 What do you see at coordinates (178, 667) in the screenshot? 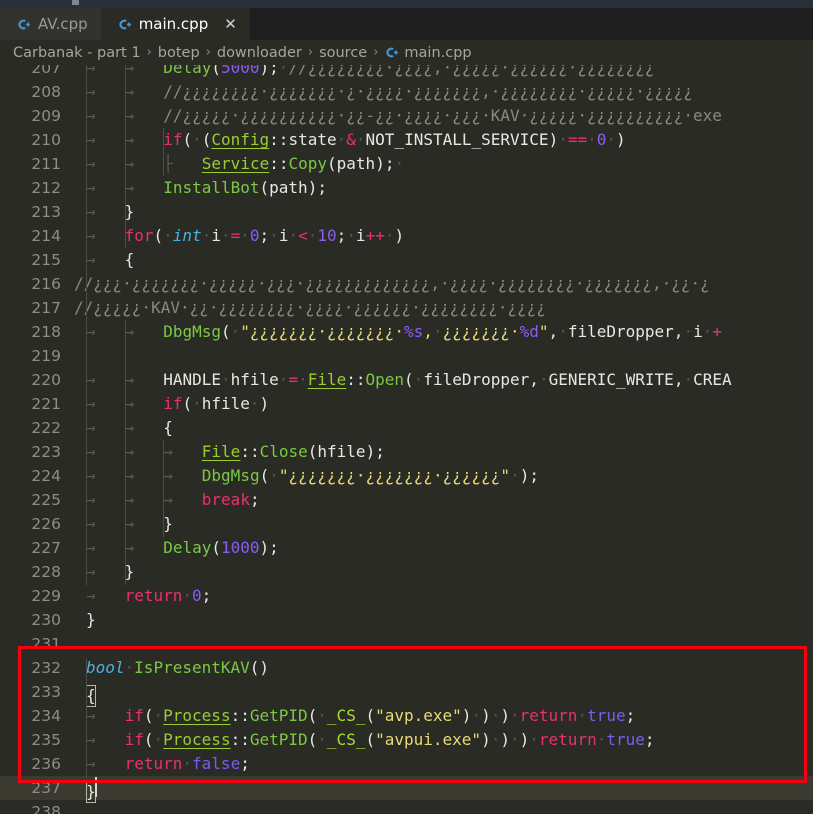
I see `line-content: bool·IsPresentKAV()` at bounding box center [178, 667].